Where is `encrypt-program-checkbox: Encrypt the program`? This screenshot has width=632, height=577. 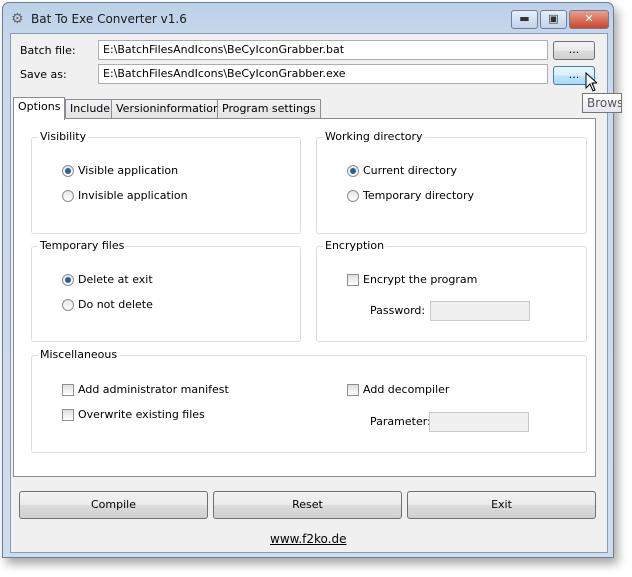 encrypt-program-checkbox: Encrypt the program is located at coordinates (412, 279).